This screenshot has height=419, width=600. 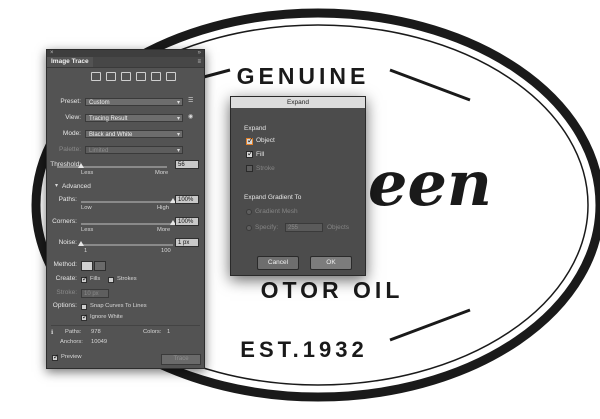 I want to click on specify-input: 255, so click(x=304, y=227).